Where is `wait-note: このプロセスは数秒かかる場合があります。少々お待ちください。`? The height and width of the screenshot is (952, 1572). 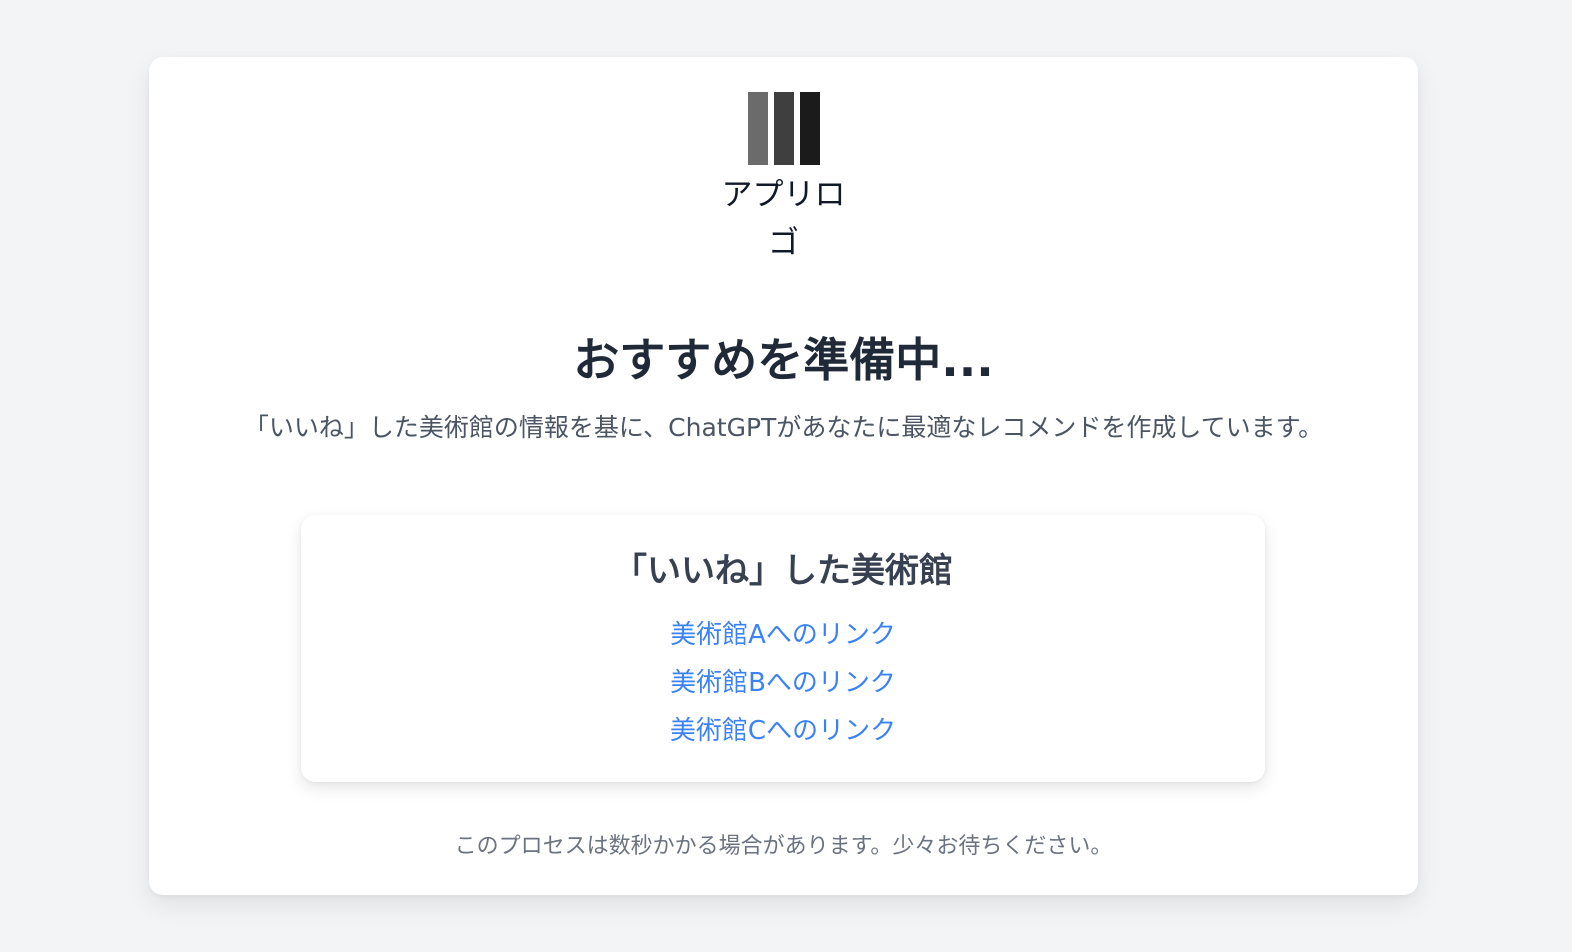
wait-note: このプロセスは数秒かかる場合があります。少々お待ちください。 is located at coordinates (783, 846).